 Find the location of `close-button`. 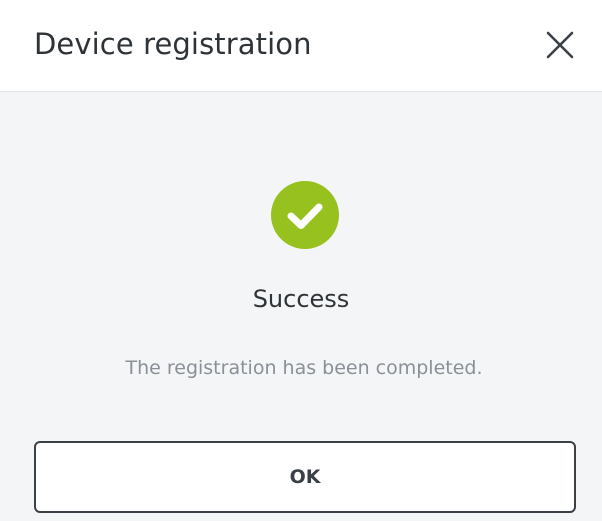

close-button is located at coordinates (560, 45).